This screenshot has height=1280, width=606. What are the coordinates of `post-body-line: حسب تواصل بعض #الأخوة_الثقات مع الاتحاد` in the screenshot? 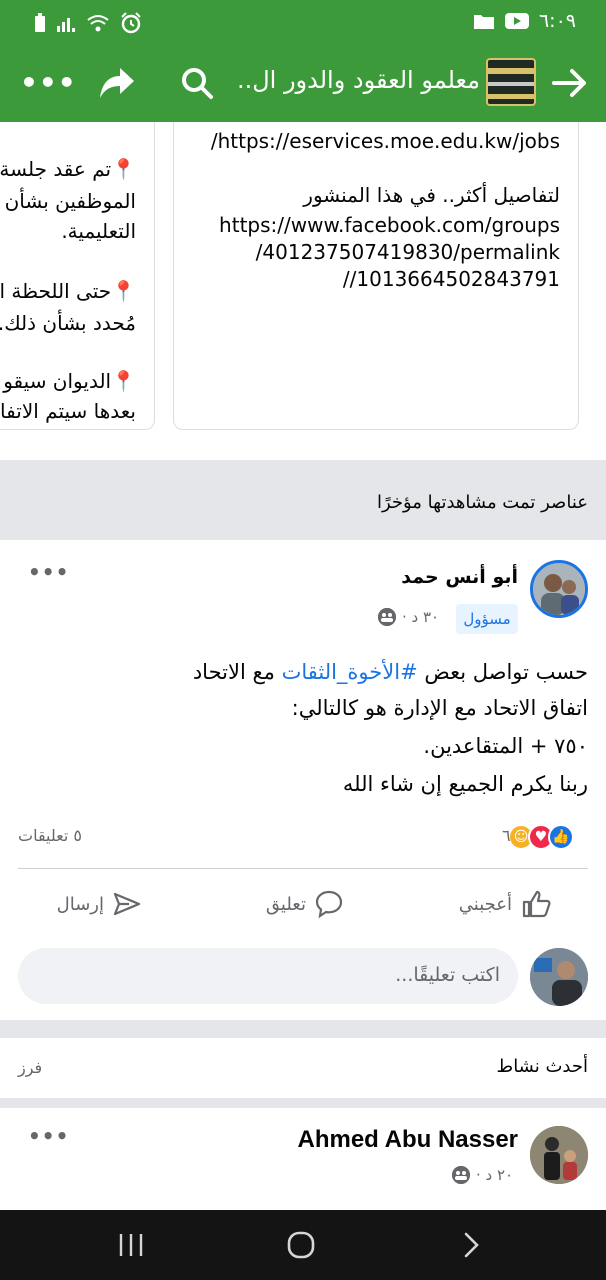 It's located at (298, 672).